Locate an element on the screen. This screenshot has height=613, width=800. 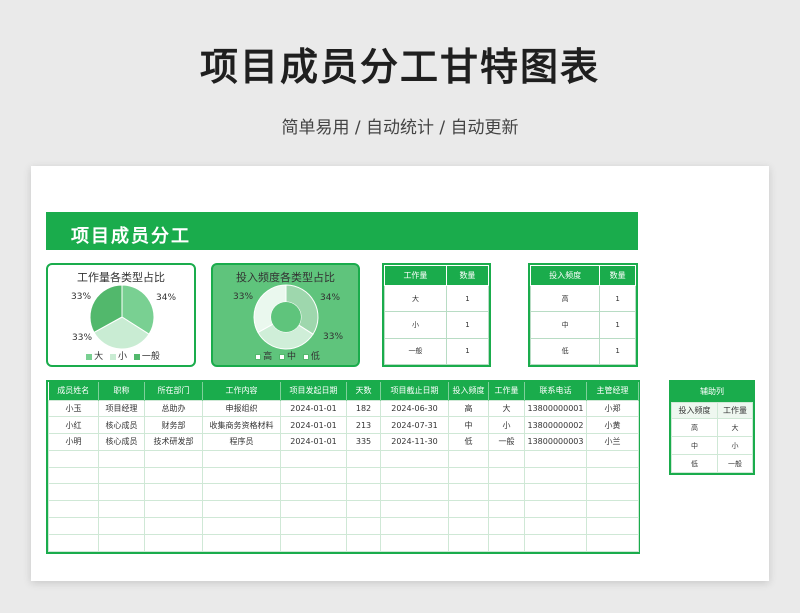
table-cell: 13800000003 is located at coordinates (555, 442).